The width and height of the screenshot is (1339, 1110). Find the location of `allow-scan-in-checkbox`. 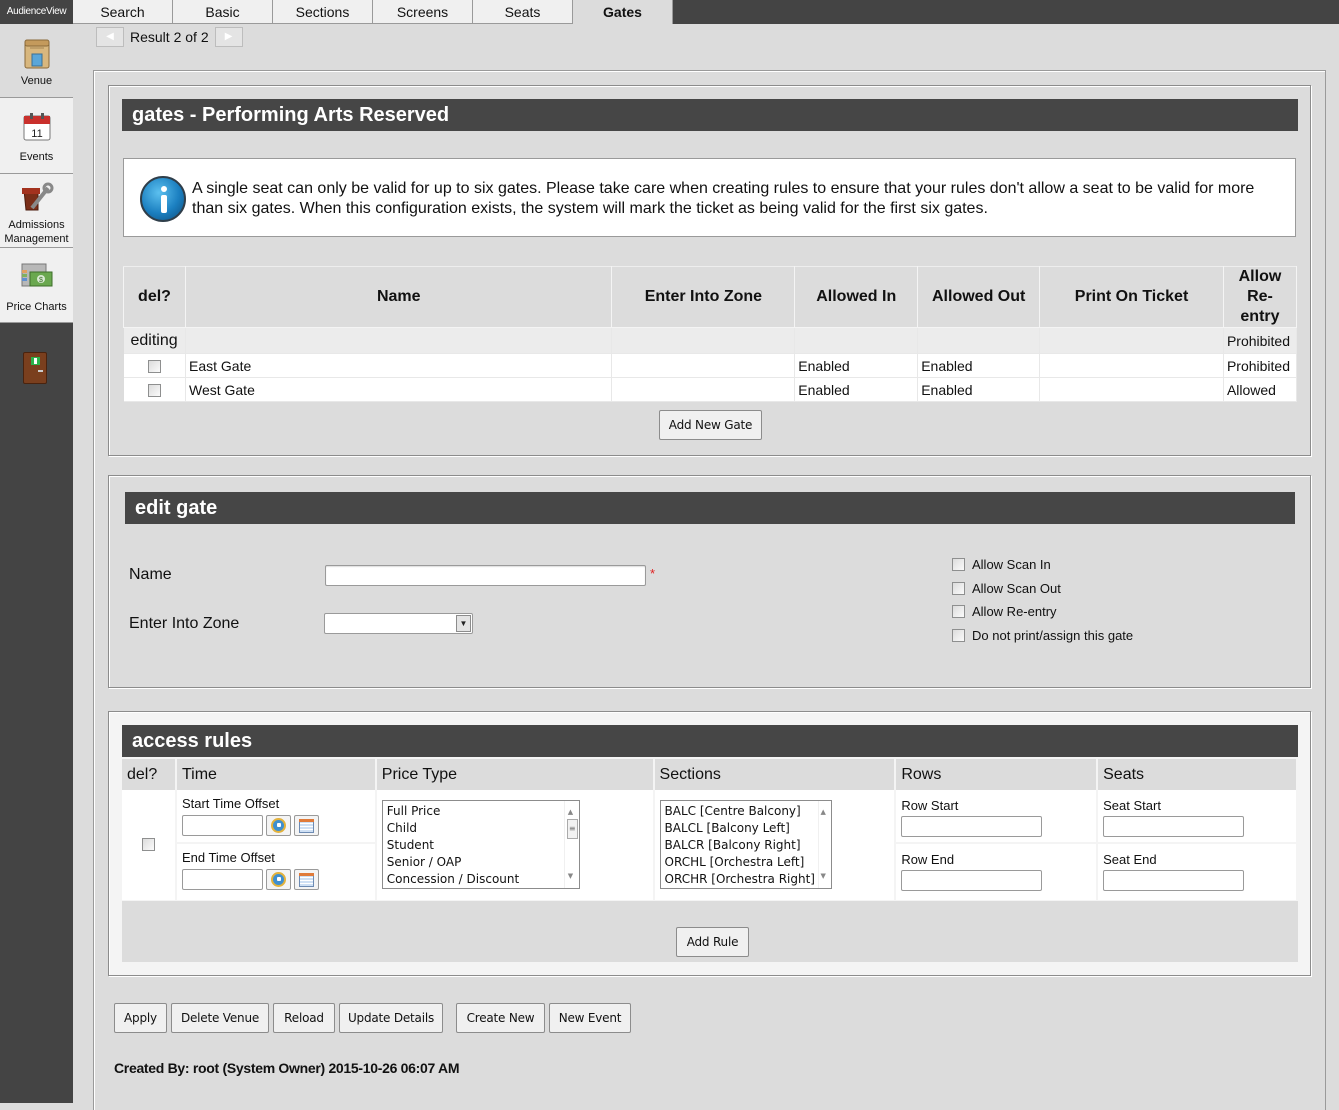

allow-scan-in-checkbox is located at coordinates (958, 564).